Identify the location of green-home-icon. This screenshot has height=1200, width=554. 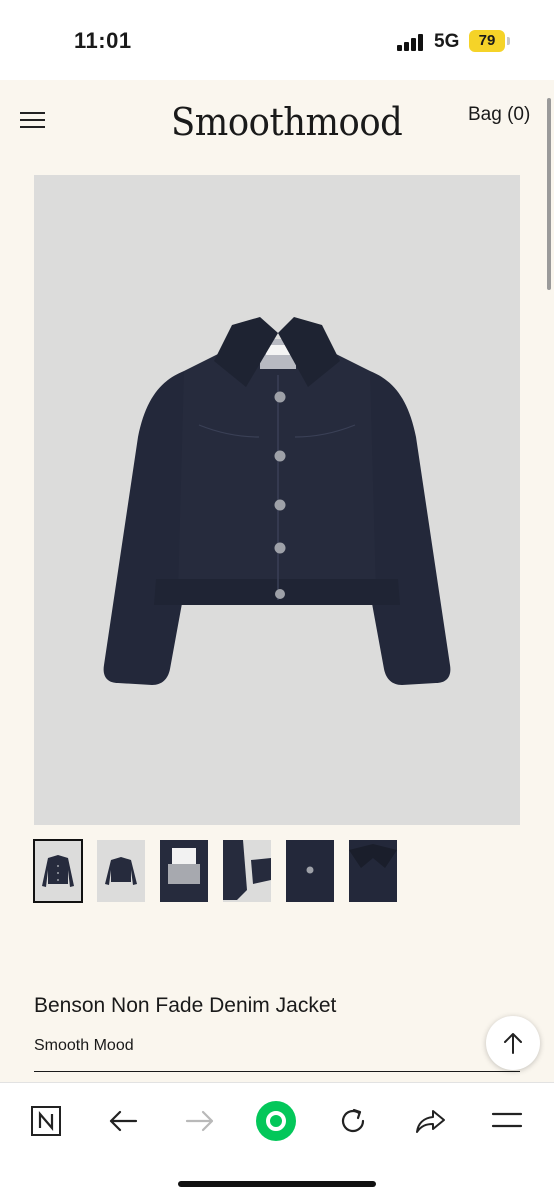
(276, 1121).